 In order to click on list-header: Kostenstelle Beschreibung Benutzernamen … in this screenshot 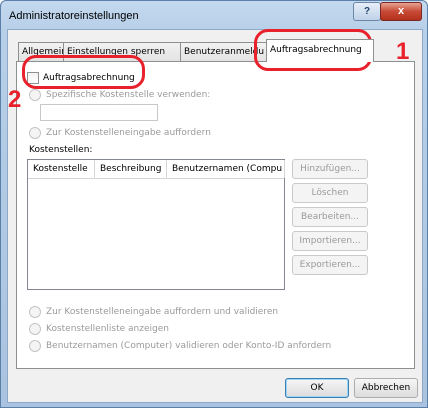, I will do `click(156, 169)`.